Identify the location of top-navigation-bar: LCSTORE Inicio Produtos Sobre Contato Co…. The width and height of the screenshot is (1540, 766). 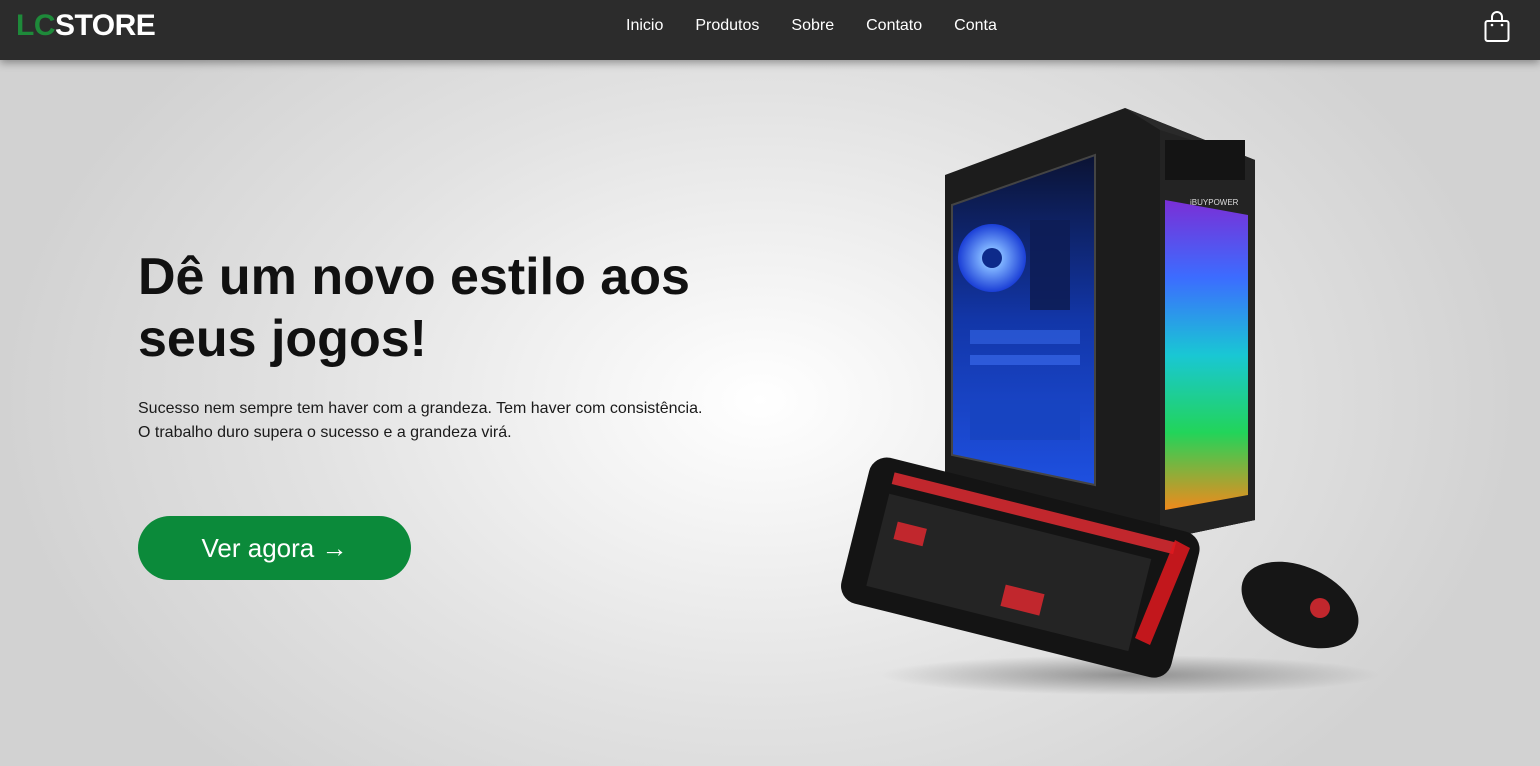
(770, 30).